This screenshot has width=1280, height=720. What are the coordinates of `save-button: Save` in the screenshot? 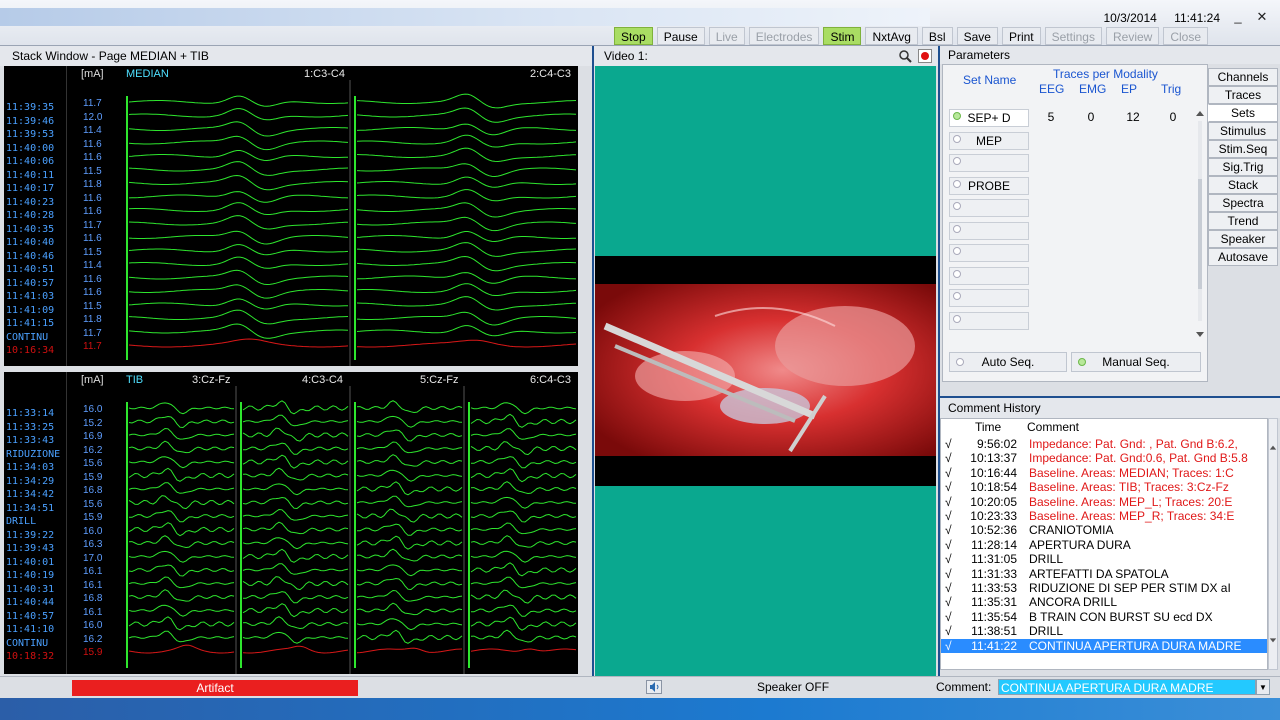 It's located at (977, 36).